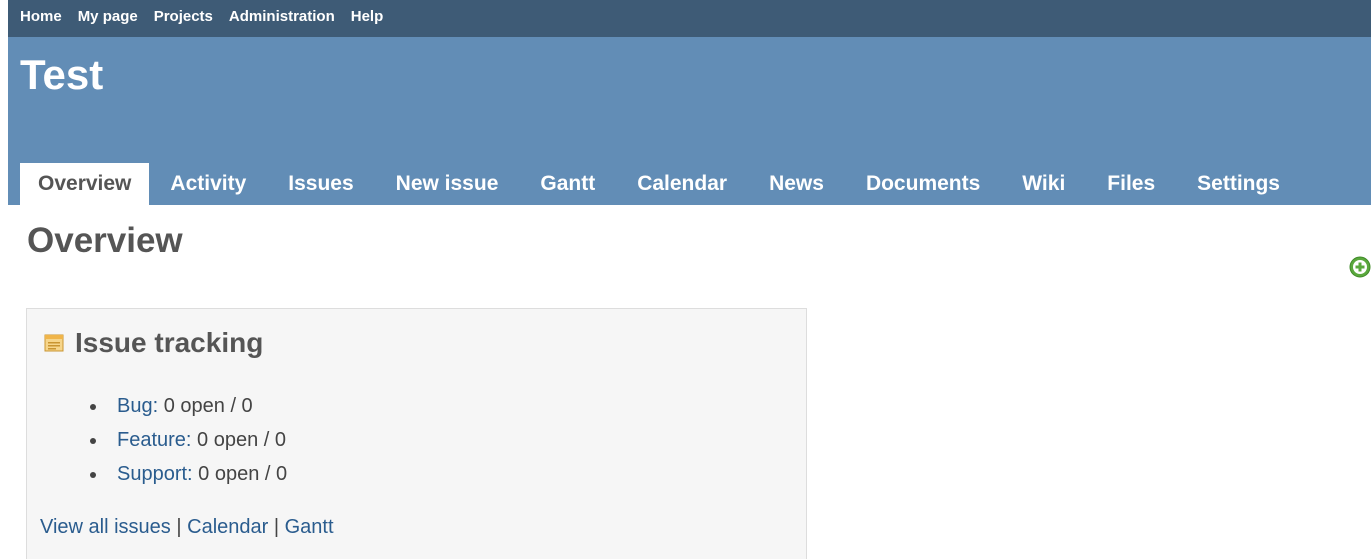 The image size is (1371, 559). Describe the element at coordinates (240, 474) in the screenshot. I see `tracker-stats-support: 0 open / 0` at that location.